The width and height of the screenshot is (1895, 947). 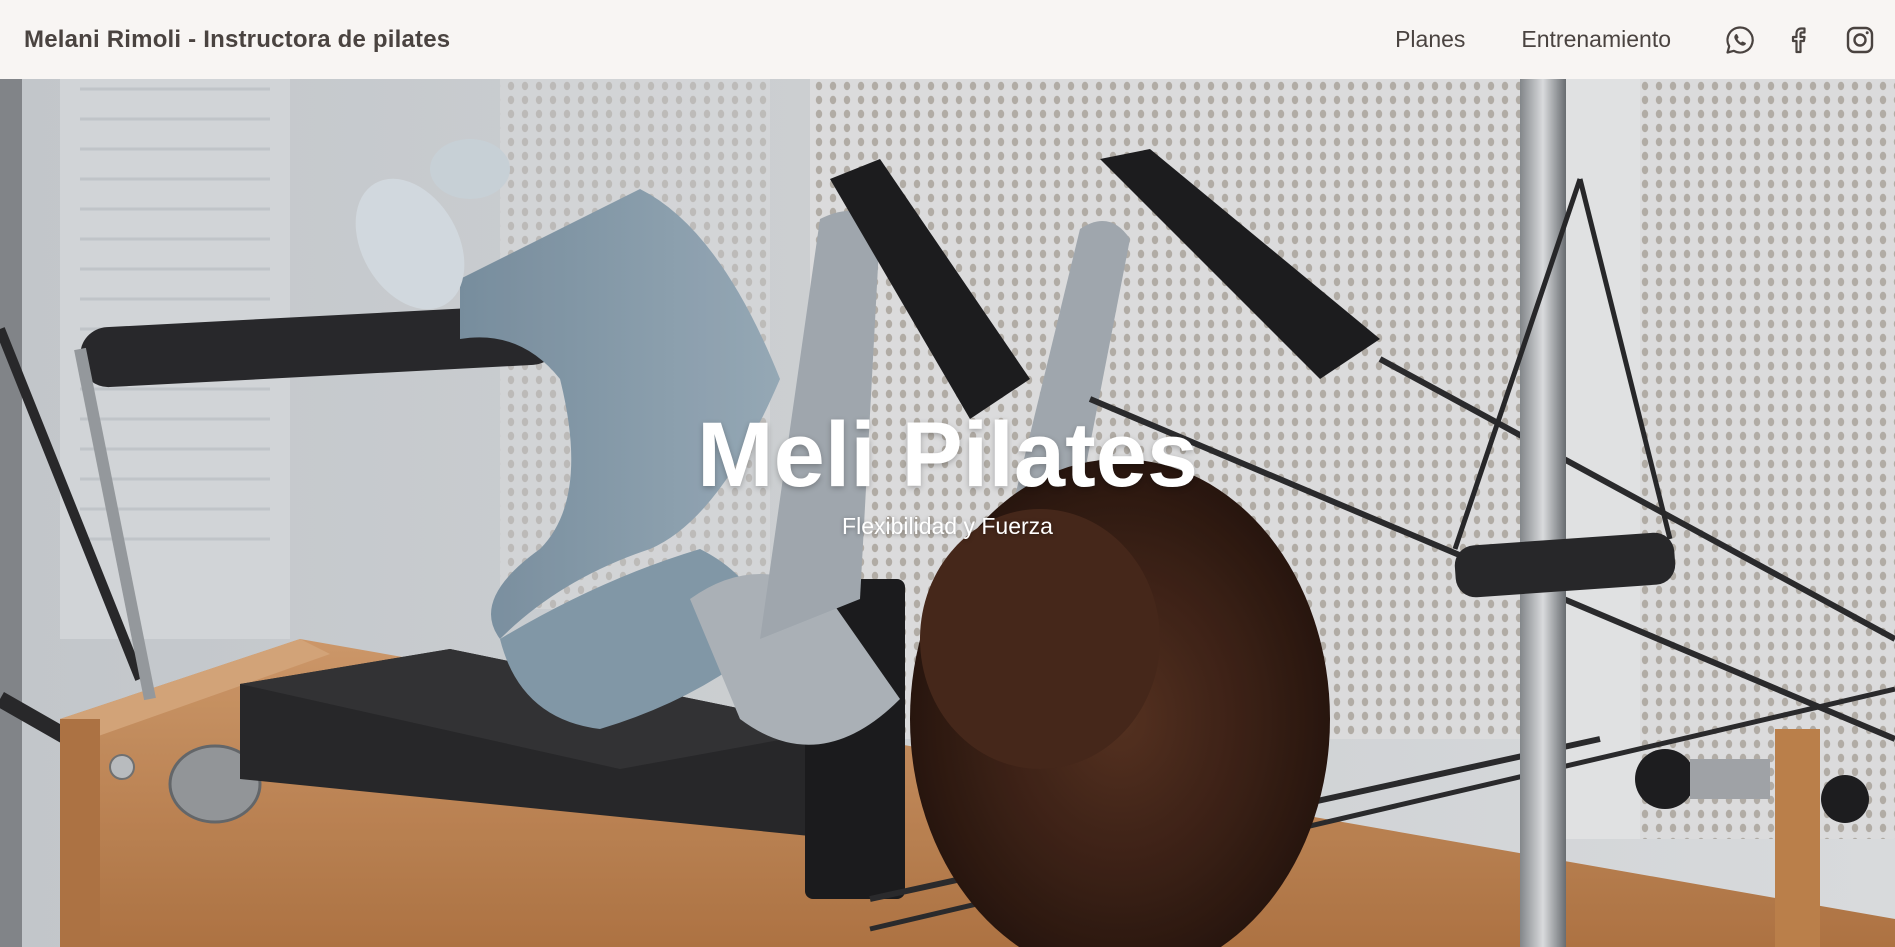 I want to click on hero-text: Meli Pilates Flexibilidad y Fuerza, so click(x=947, y=474).